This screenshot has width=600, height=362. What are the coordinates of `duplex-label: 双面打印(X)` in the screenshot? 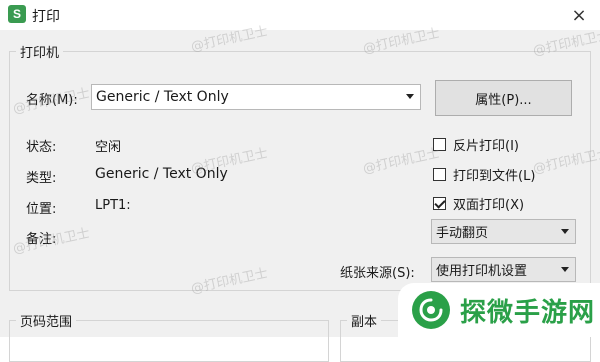 It's located at (489, 205).